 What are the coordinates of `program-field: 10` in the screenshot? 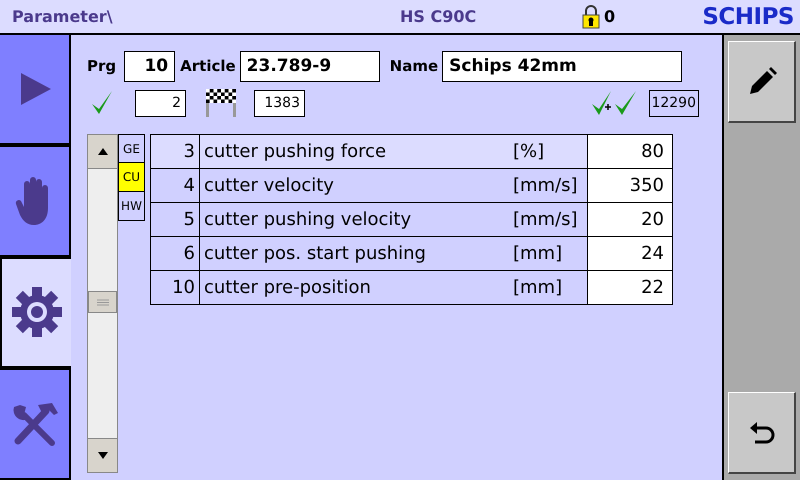 It's located at (150, 66).